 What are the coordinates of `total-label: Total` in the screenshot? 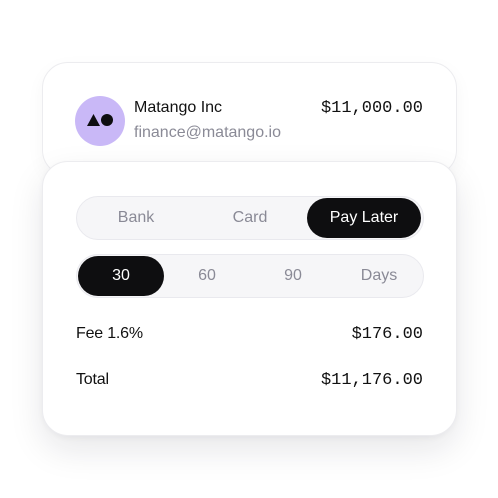 It's located at (92, 379).